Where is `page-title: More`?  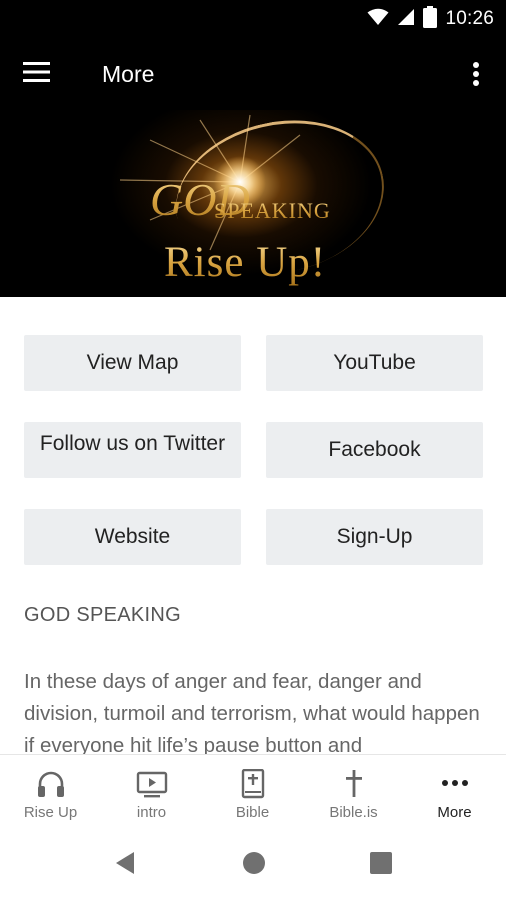
page-title: More is located at coordinates (128, 74).